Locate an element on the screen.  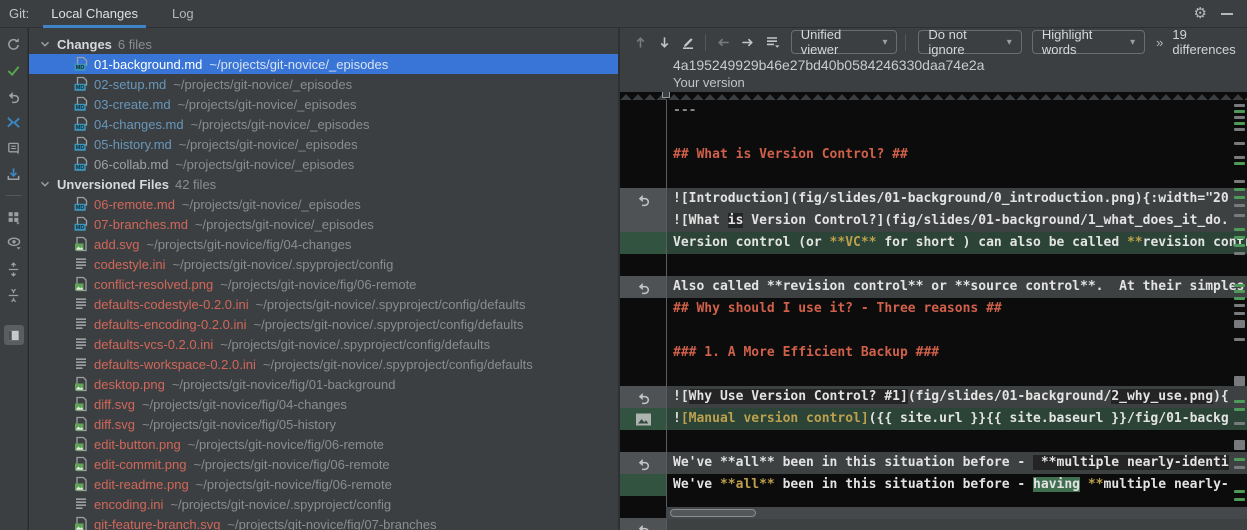
fold-marker is located at coordinates (666, 95).